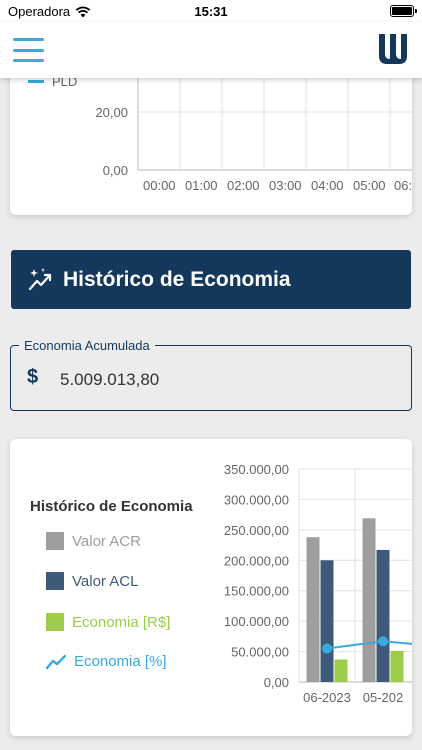  I want to click on dollar-icon: $, so click(33, 377).